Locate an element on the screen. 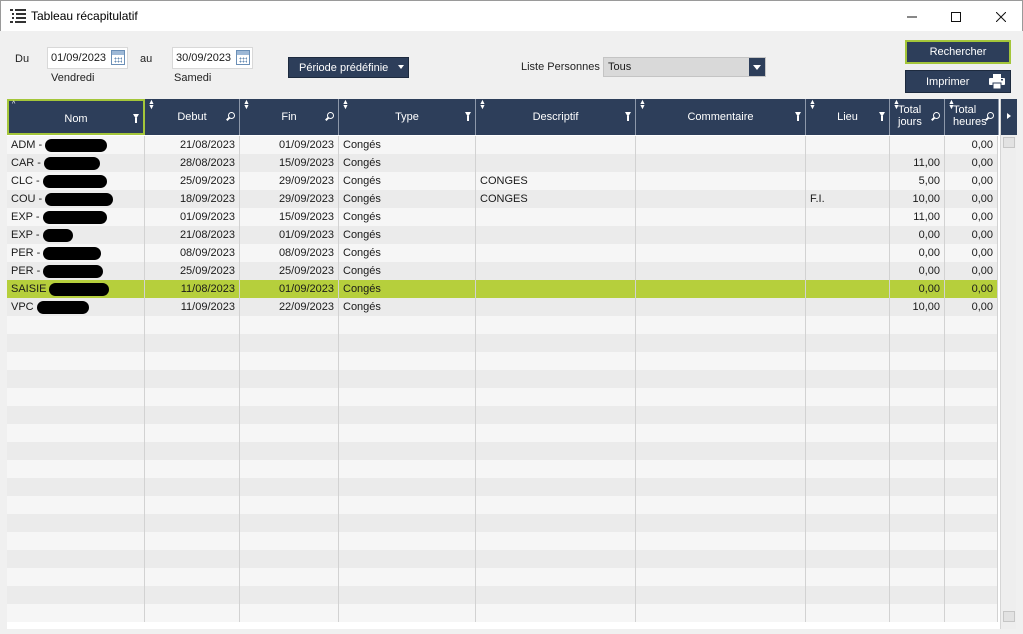 This screenshot has height=634, width=1023. cell-descriptif: CONGES is located at coordinates (556, 181).